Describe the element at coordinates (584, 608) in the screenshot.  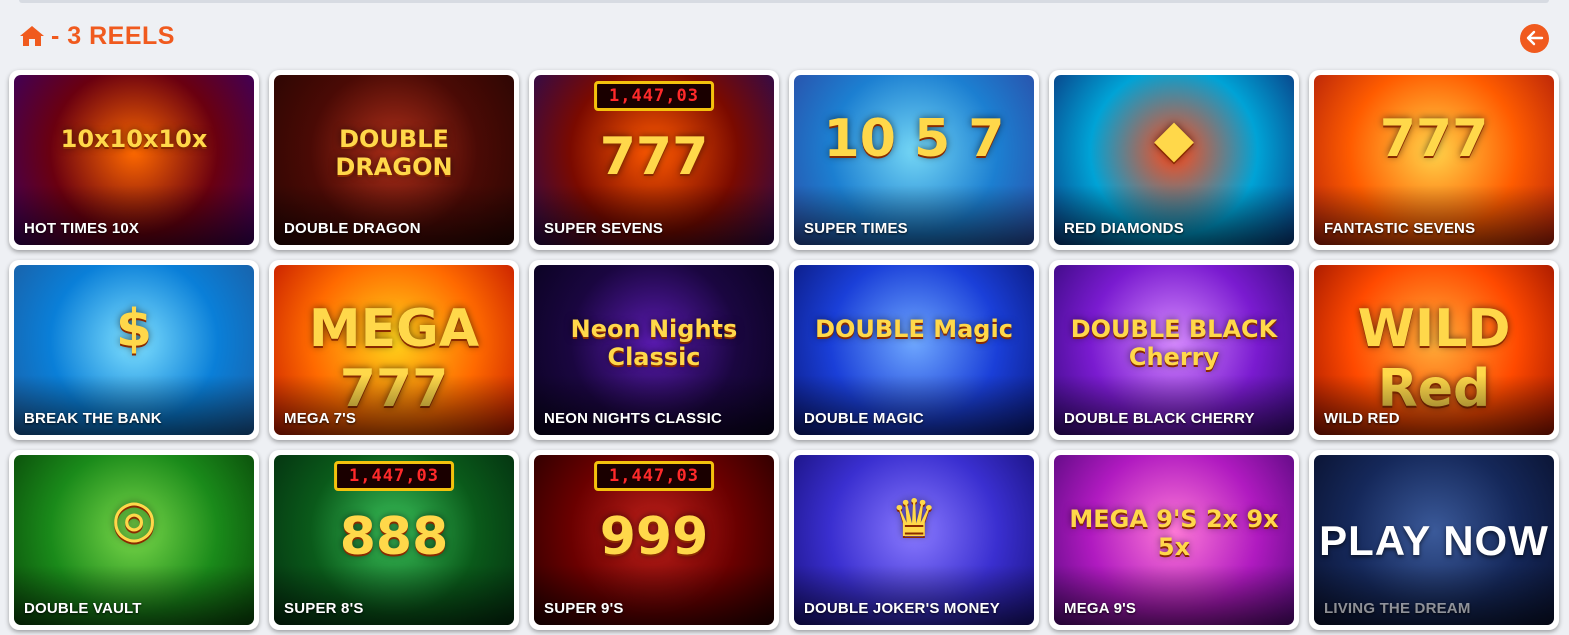
I see `game-title: SUPER 9'S` at that location.